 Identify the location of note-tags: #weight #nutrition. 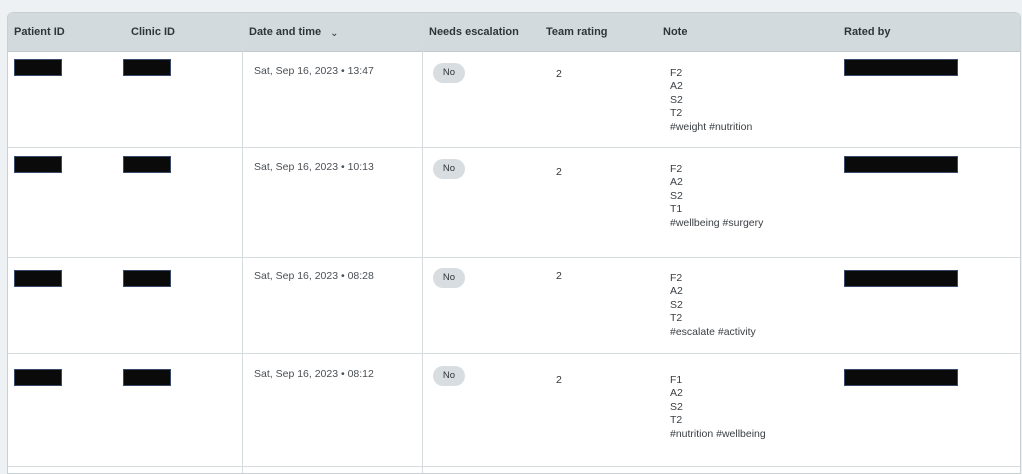
(711, 126).